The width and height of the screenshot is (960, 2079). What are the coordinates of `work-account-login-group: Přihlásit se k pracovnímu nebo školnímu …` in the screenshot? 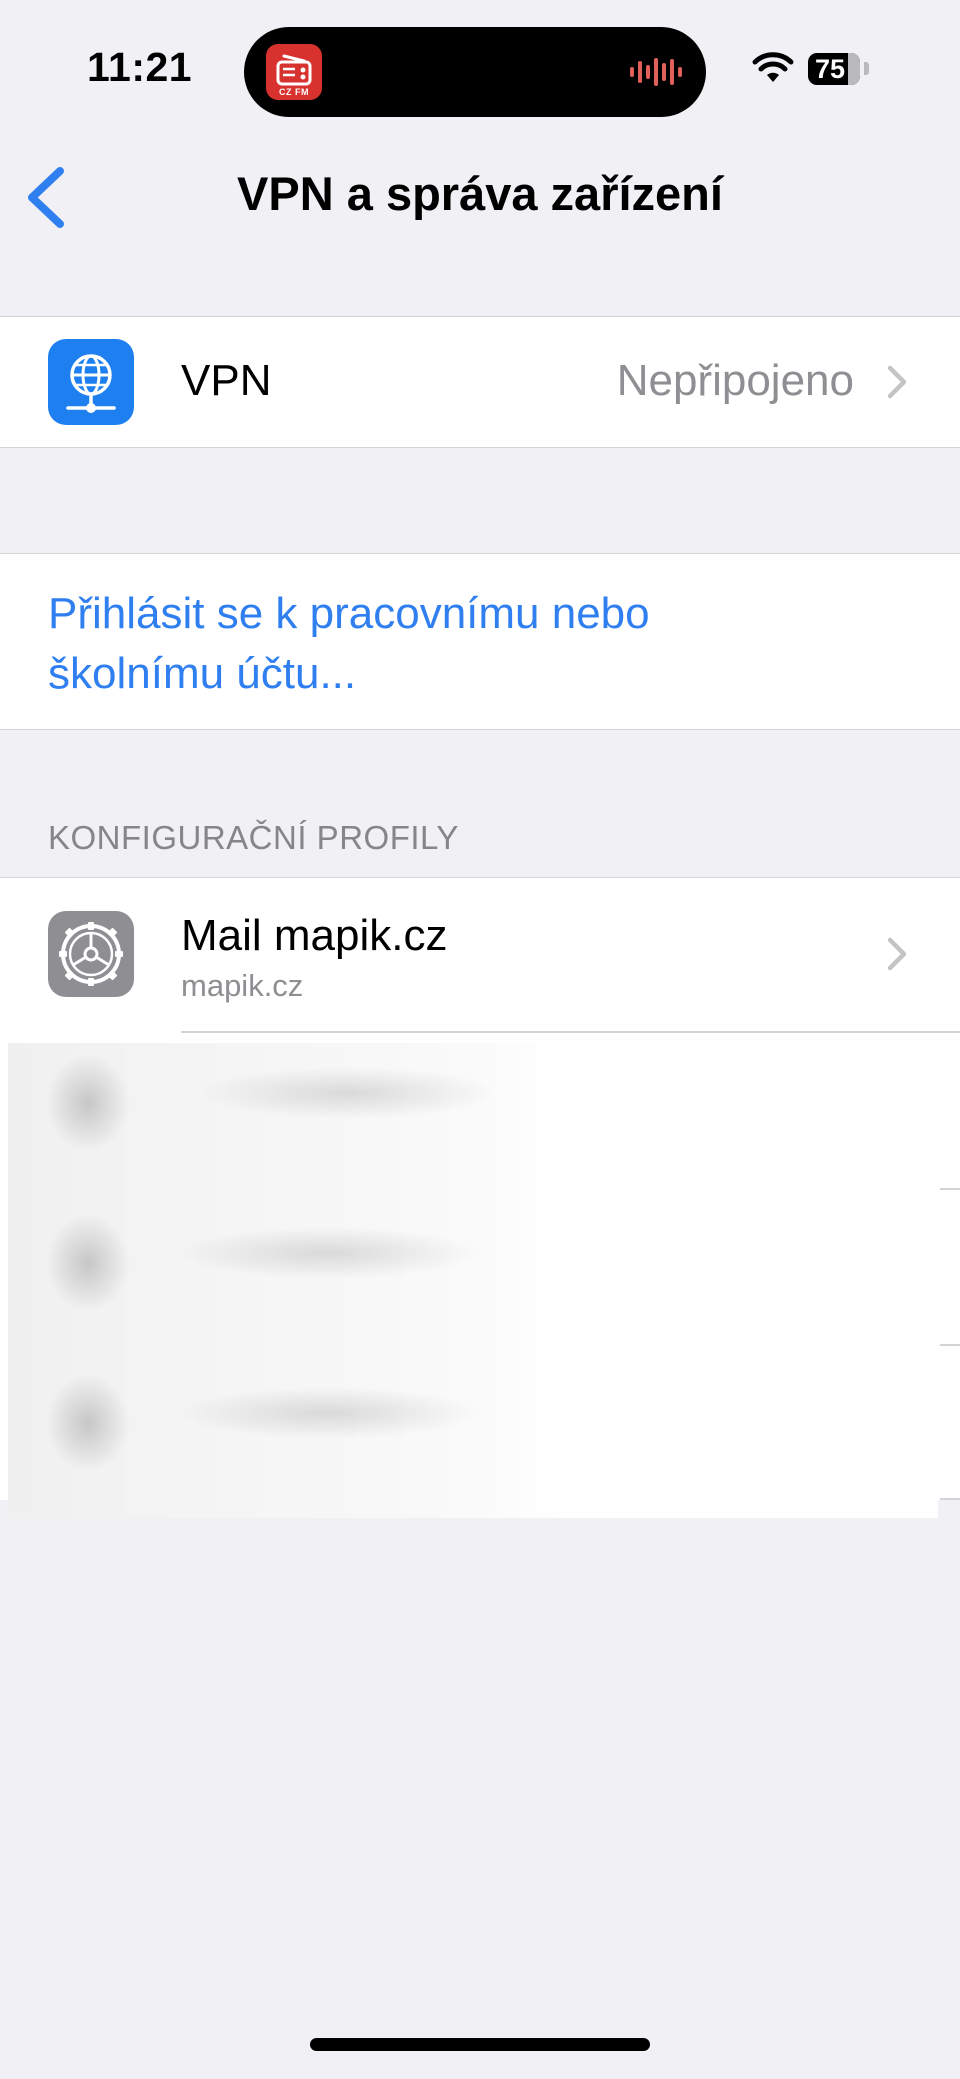 It's located at (480, 641).